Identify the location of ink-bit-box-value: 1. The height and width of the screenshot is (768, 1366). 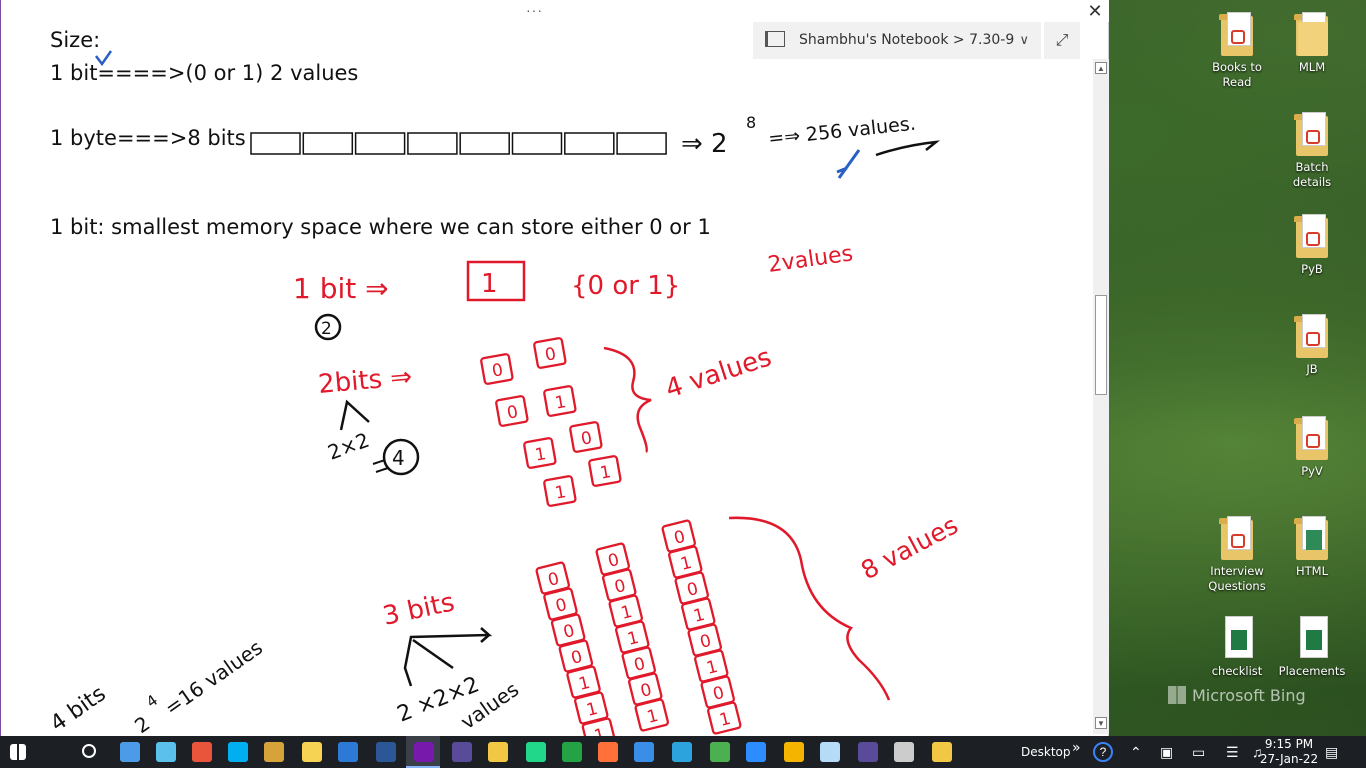
(489, 284).